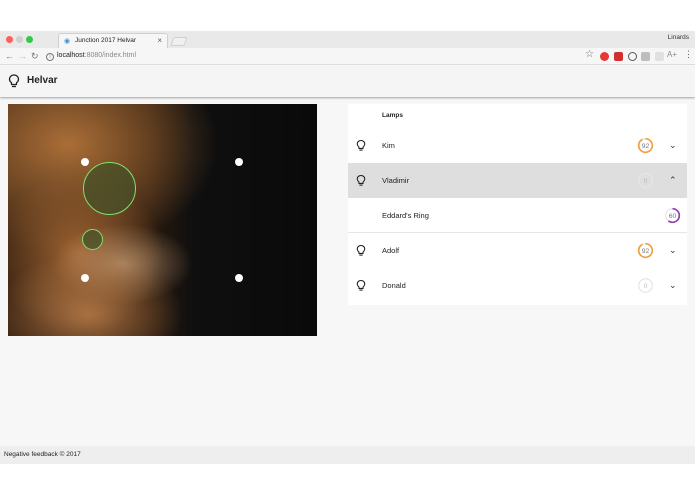 Image resolution: width=695 pixels, height=494 pixels. I want to click on light-spot-small, so click(92, 239).